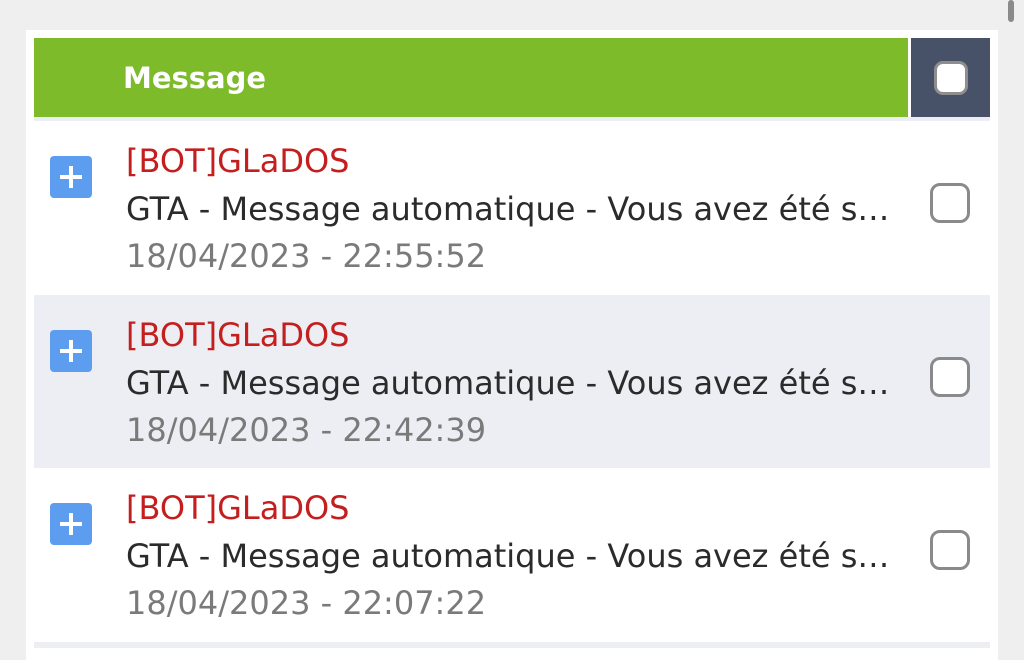  What do you see at coordinates (1011, 11) in the screenshot?
I see `scrollbar-thumb` at bounding box center [1011, 11].